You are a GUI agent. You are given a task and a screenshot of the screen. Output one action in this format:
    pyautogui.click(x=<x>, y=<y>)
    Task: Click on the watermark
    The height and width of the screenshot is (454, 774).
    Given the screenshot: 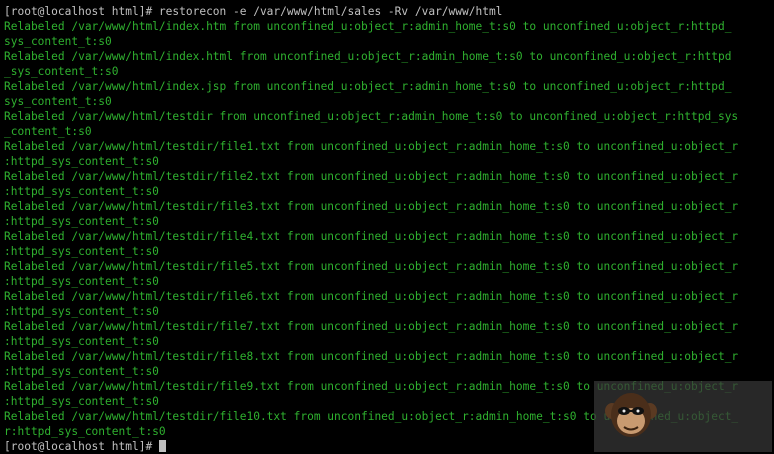 What is the action you would take?
    pyautogui.click(x=683, y=416)
    